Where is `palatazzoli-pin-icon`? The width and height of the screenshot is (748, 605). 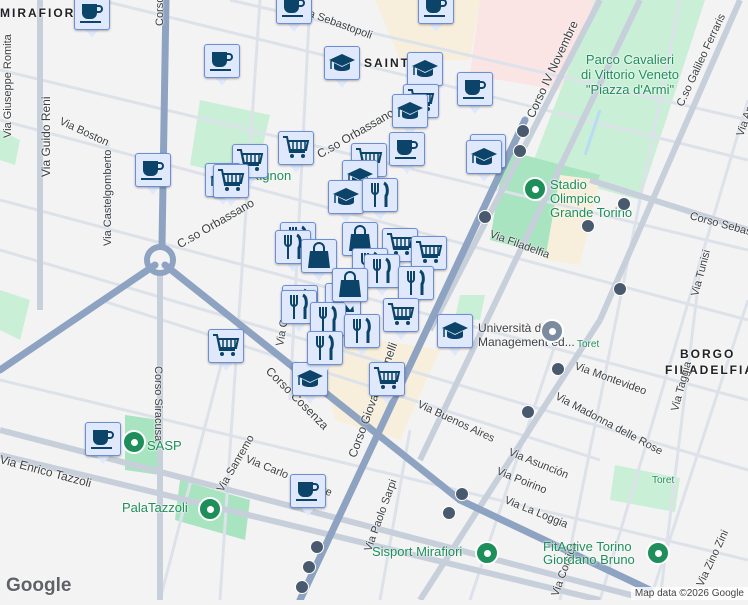 palatazzoli-pin-icon is located at coordinates (210, 509).